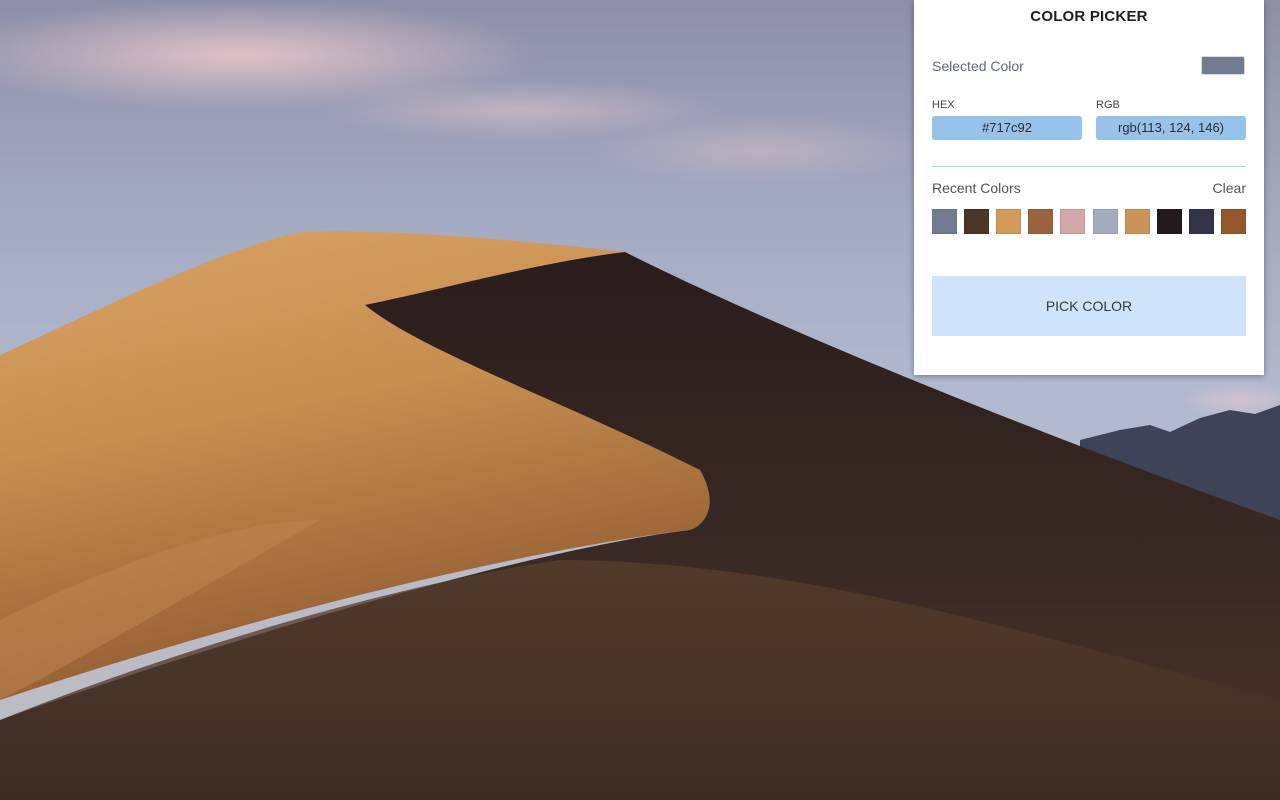 Image resolution: width=1280 pixels, height=800 pixels. I want to click on clear-recent-button: Clear, so click(1229, 188).